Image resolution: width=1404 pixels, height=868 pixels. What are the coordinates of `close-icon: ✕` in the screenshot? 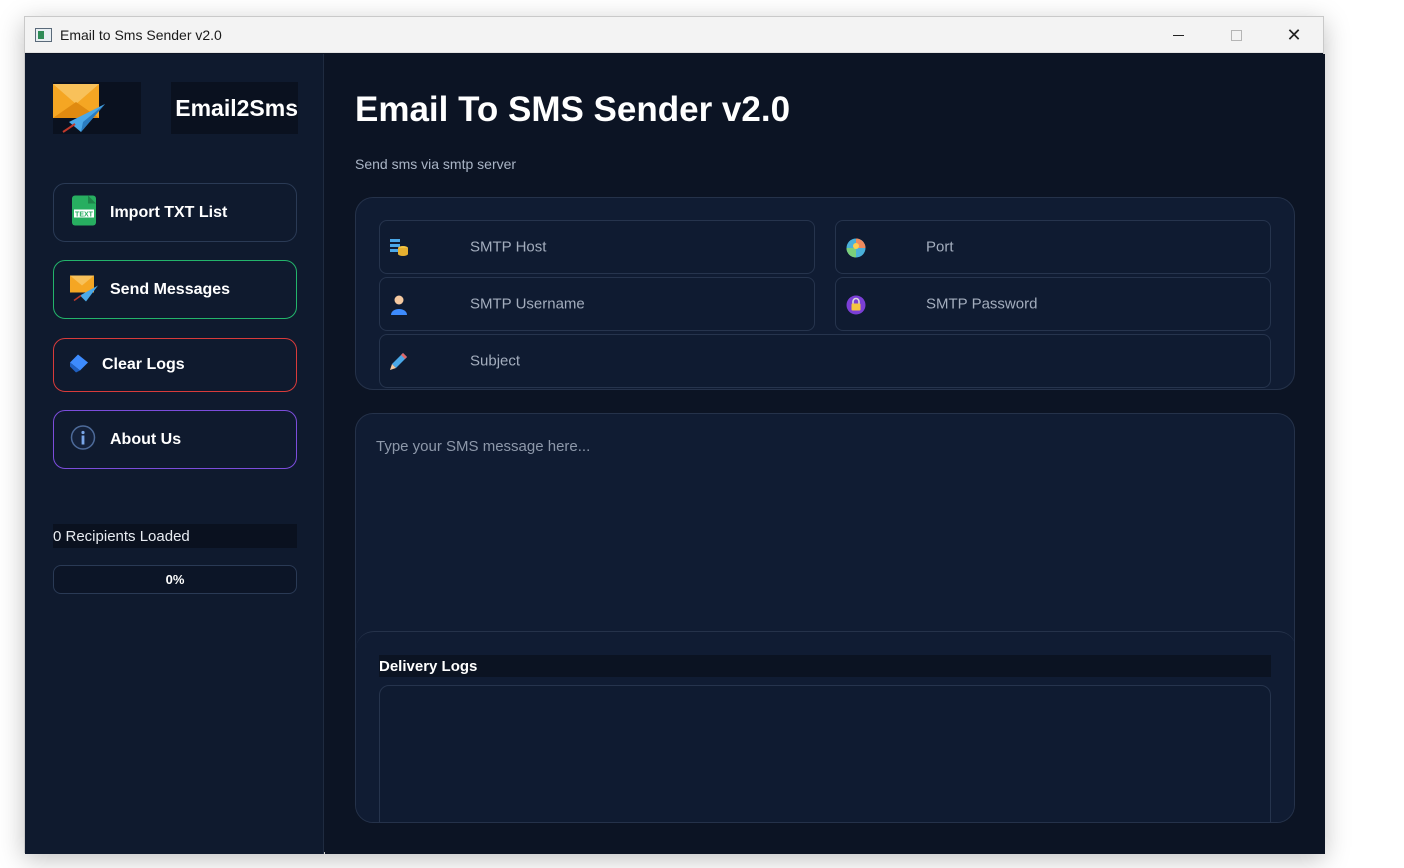 It's located at (1294, 34).